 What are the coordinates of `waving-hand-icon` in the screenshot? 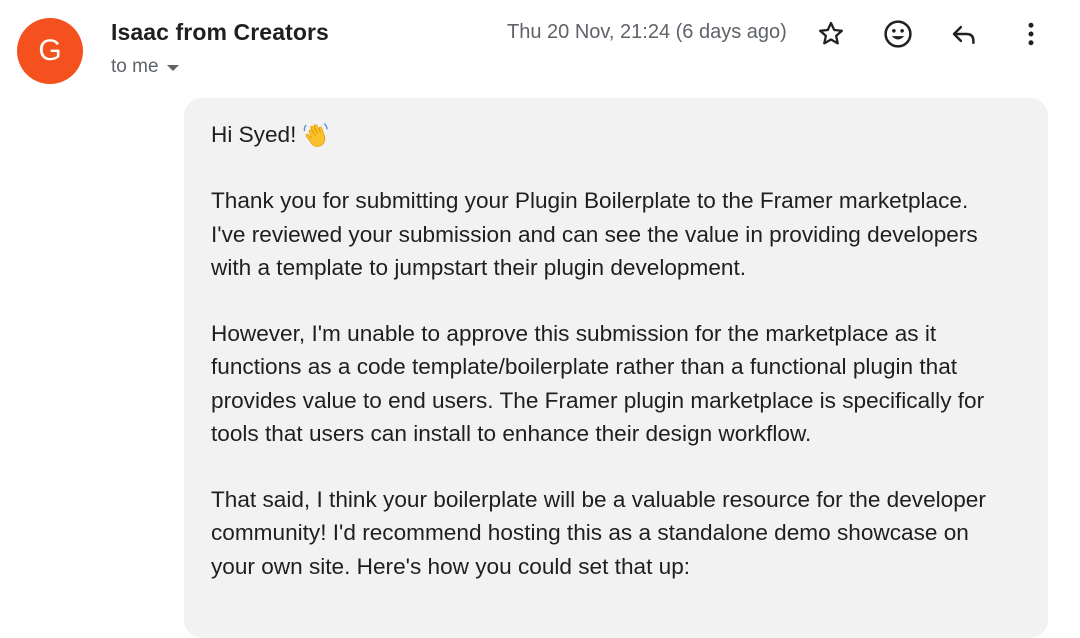 It's located at (316, 134).